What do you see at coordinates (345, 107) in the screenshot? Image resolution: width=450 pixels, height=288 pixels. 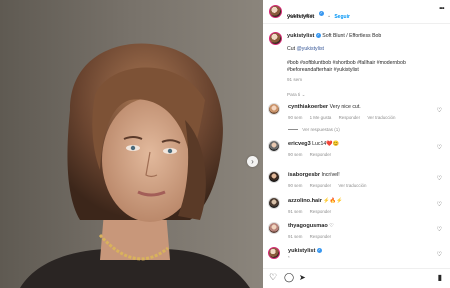 I see `comment-text: Very nice cut.` at bounding box center [345, 107].